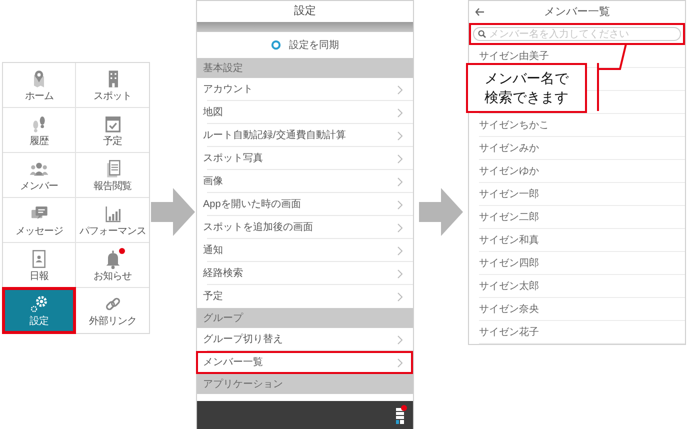 The height and width of the screenshot is (429, 688). Describe the element at coordinates (112, 231) in the screenshot. I see `tile-label: パフォーマンス` at that location.